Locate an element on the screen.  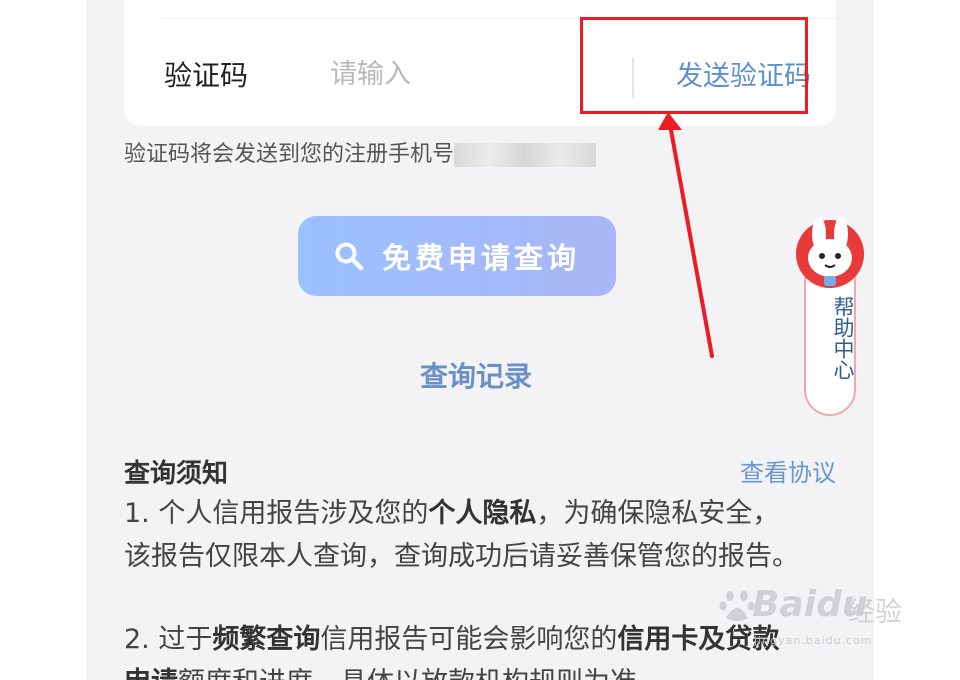
help-center-label: 帮助中心 is located at coordinates (843, 338).